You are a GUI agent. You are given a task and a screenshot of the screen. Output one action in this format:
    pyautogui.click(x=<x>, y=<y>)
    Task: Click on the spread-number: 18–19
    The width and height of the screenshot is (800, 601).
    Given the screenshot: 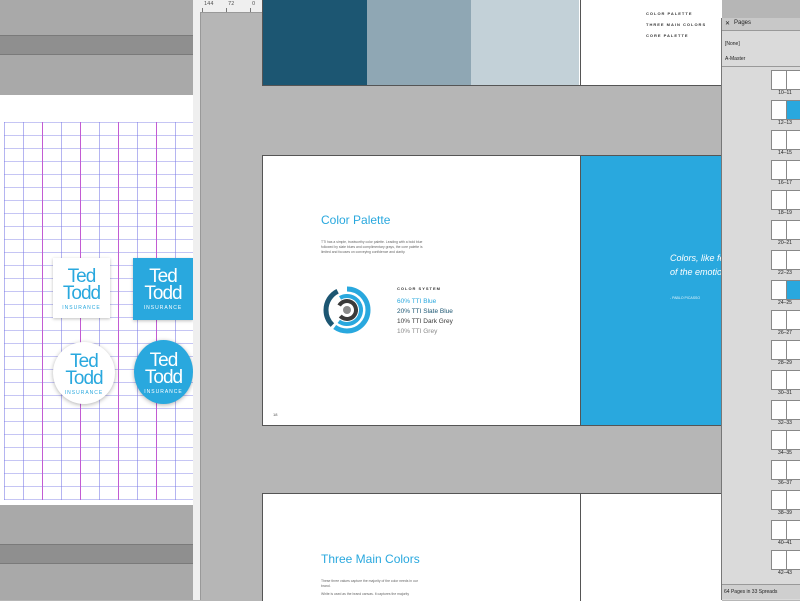 What is the action you would take?
    pyautogui.click(x=785, y=213)
    